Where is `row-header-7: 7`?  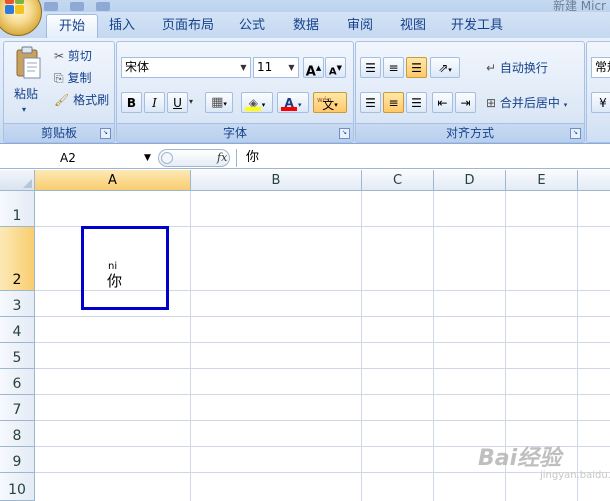
row-header-7: 7 is located at coordinates (17, 408).